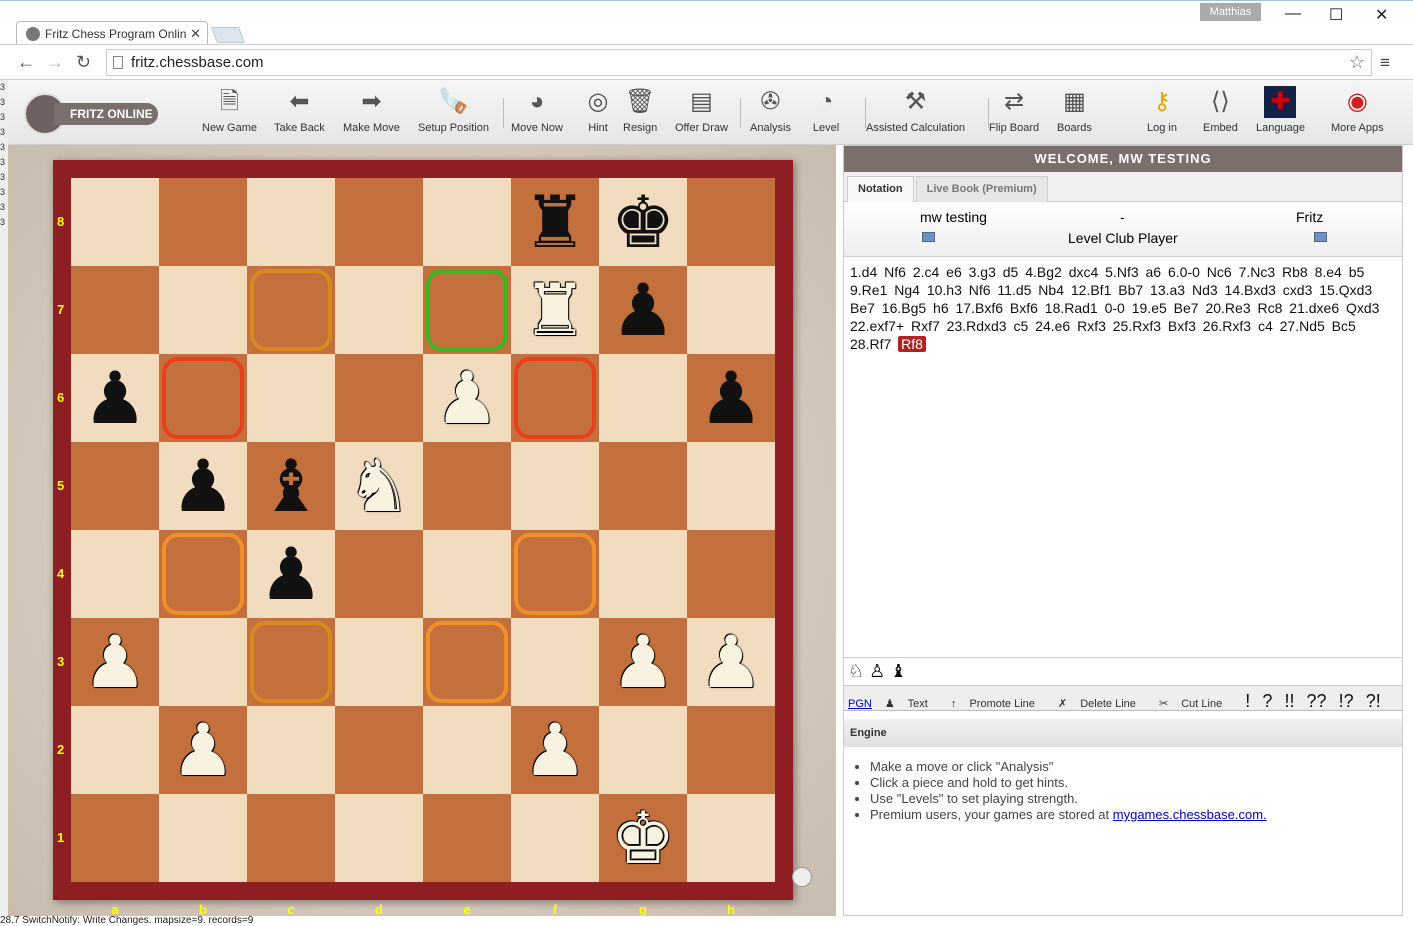 This screenshot has height=926, width=1413. Describe the element at coordinates (598, 110) in the screenshot. I see `hint-button: ◎ Hint` at that location.